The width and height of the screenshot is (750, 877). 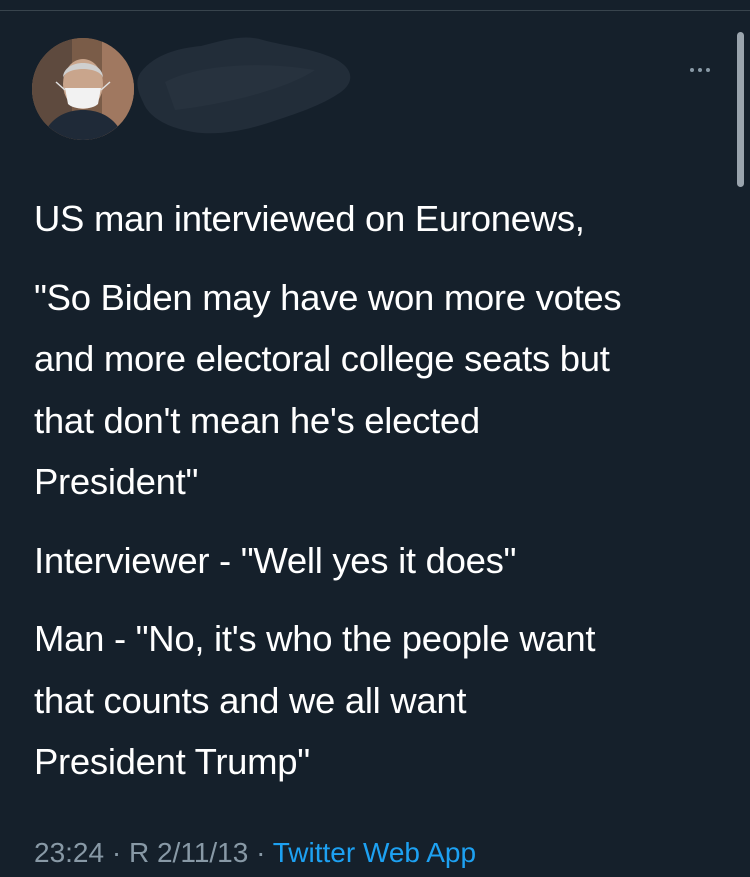 I want to click on tweet-time: 23:24, so click(x=69, y=852).